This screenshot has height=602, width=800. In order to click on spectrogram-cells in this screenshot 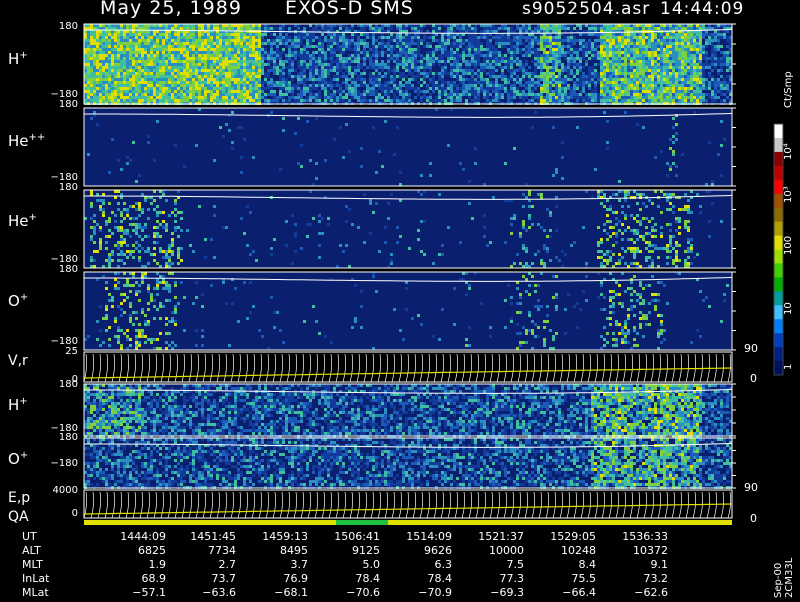, I will do `click(408, 64)`.